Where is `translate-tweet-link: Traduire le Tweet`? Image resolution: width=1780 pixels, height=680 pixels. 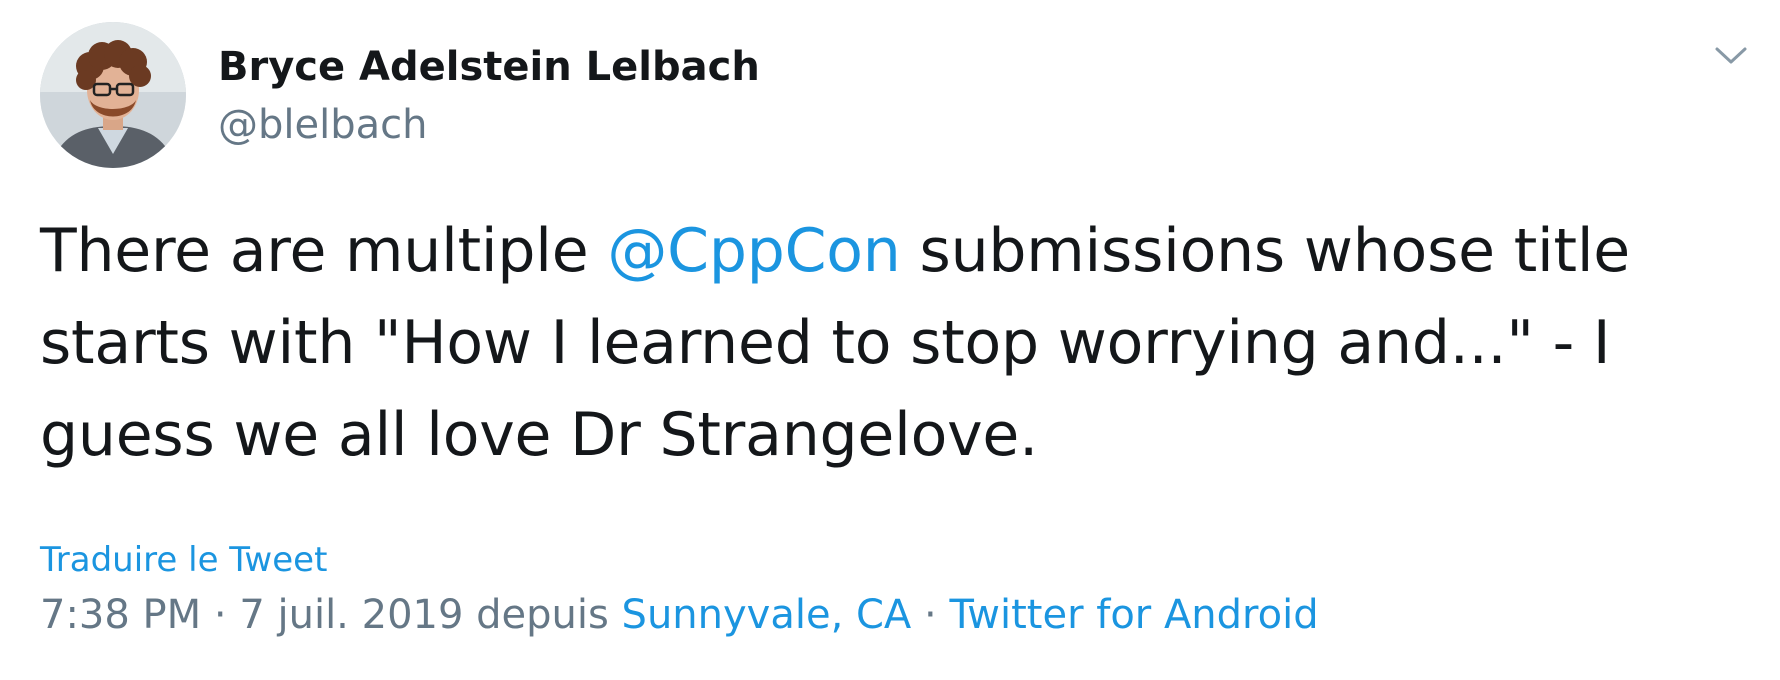
translate-tweet-link: Traduire le Tweet is located at coordinates (183, 560).